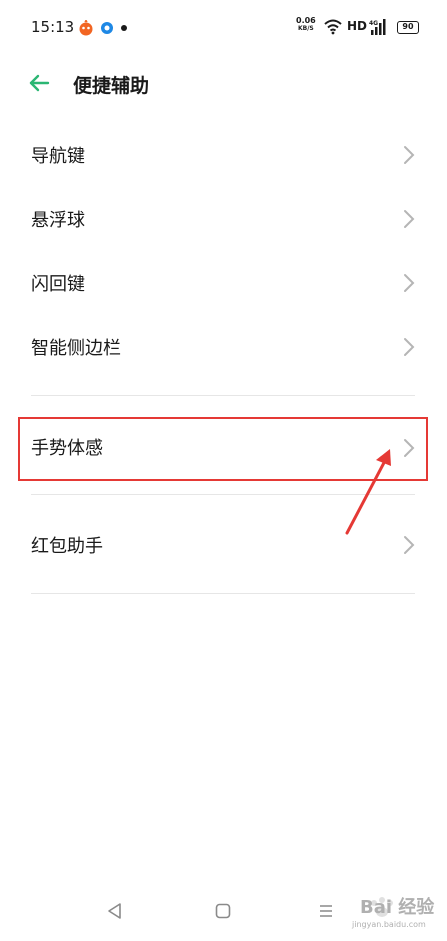 This screenshot has height=941, width=447. What do you see at coordinates (223, 911) in the screenshot?
I see `nav-home-icon` at bounding box center [223, 911].